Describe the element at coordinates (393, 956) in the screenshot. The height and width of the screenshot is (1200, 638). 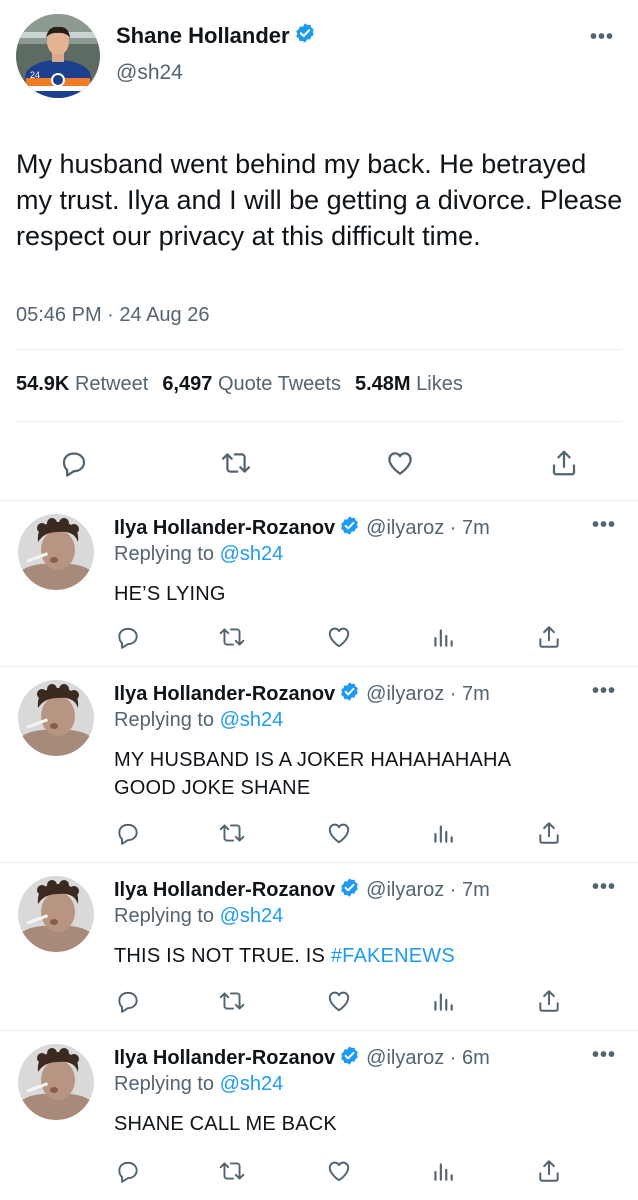
I see `hashtag-link: #FAKENEWS` at that location.